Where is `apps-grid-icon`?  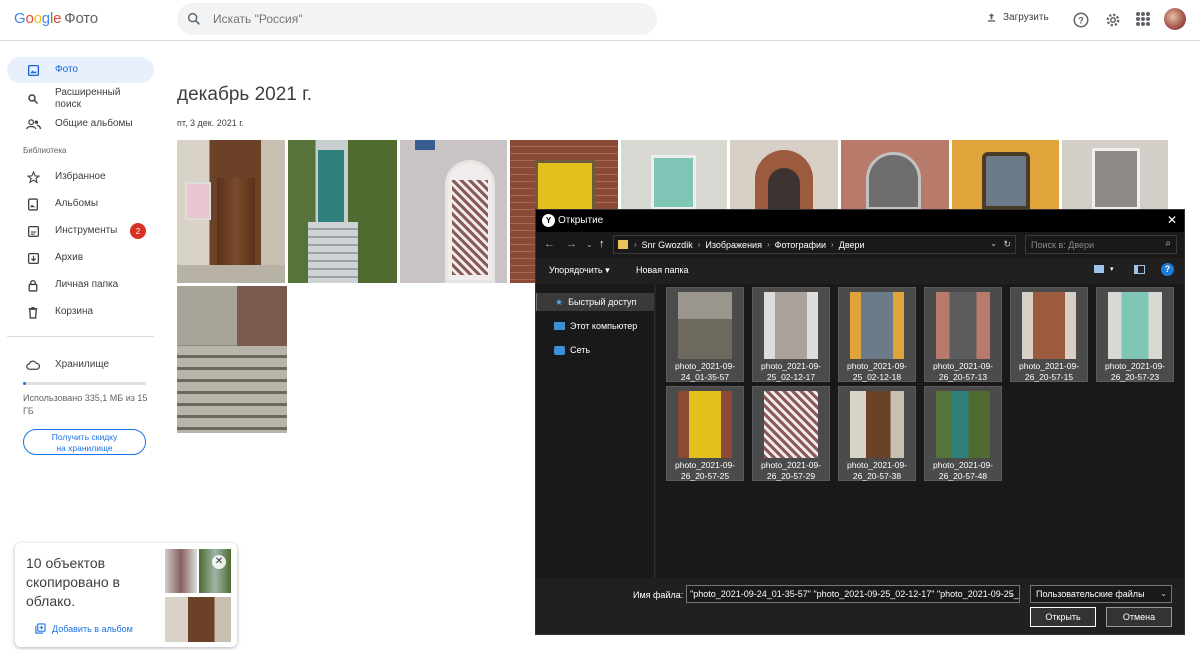
apps-grid-icon is located at coordinates (1143, 19).